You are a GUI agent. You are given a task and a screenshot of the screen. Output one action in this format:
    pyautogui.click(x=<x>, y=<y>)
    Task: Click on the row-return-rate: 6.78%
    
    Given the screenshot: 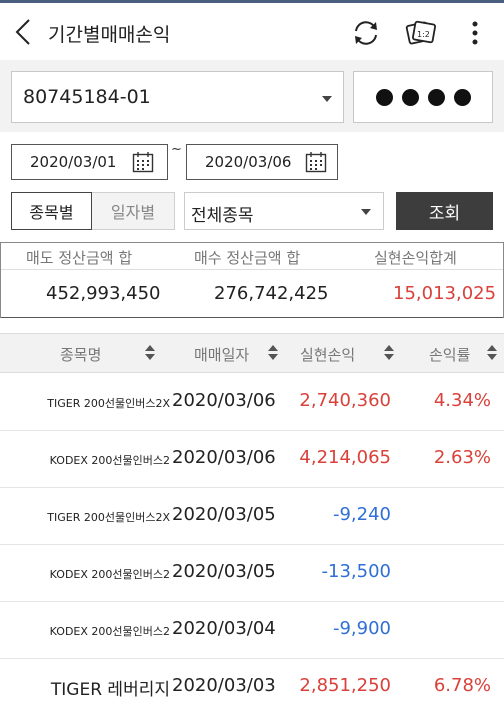 What is the action you would take?
    pyautogui.click(x=462, y=685)
    